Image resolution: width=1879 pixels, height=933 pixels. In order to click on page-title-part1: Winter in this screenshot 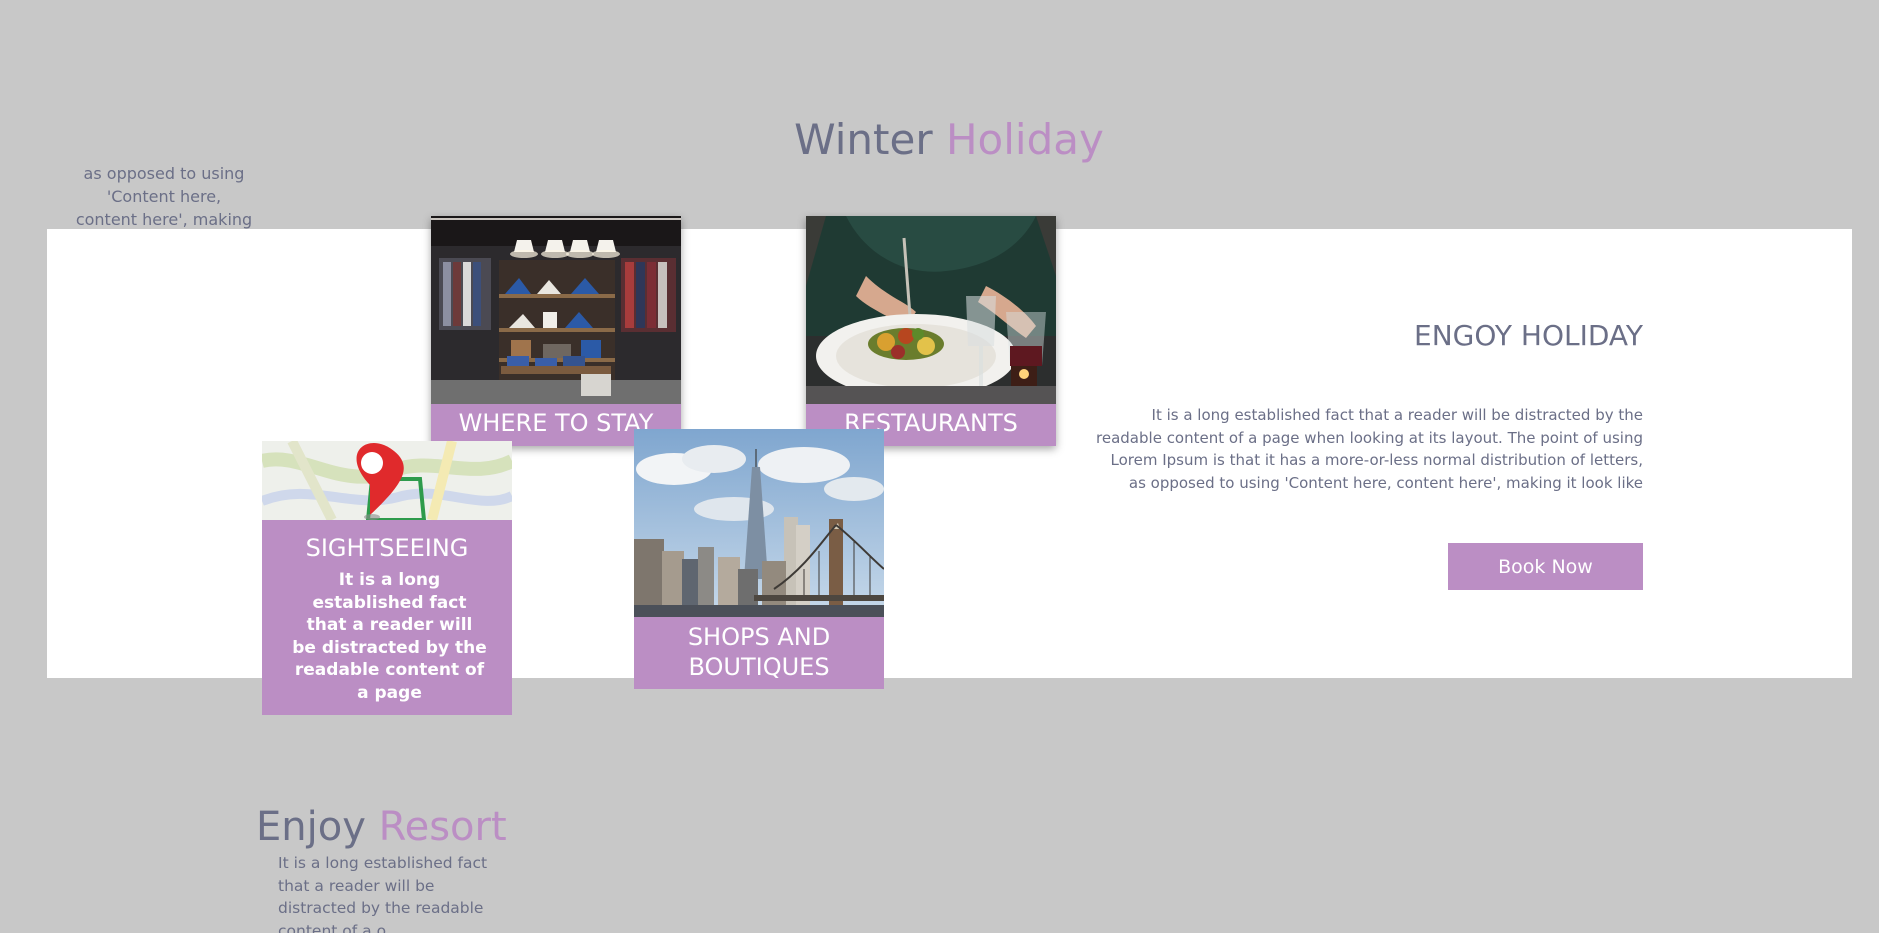, I will do `click(863, 139)`.